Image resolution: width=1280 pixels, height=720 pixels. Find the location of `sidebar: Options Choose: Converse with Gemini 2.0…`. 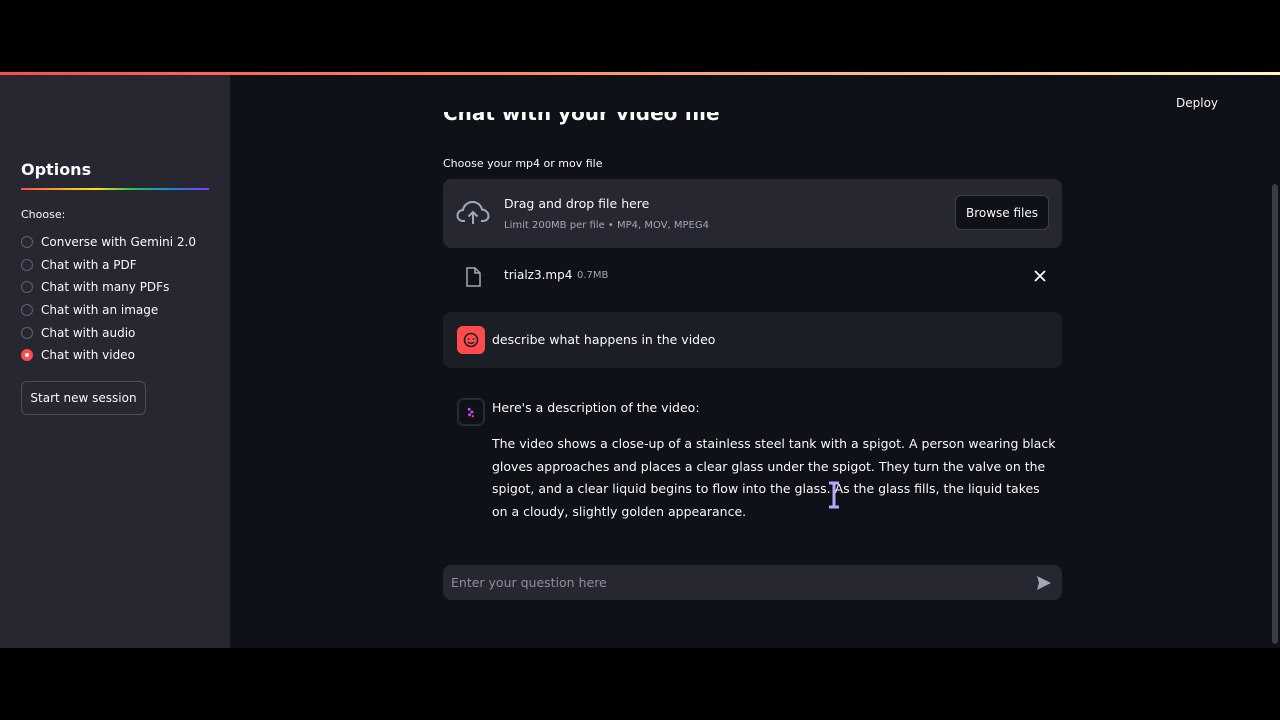

sidebar: Options Choose: Converse with Gemini 2.0… is located at coordinates (115, 361).